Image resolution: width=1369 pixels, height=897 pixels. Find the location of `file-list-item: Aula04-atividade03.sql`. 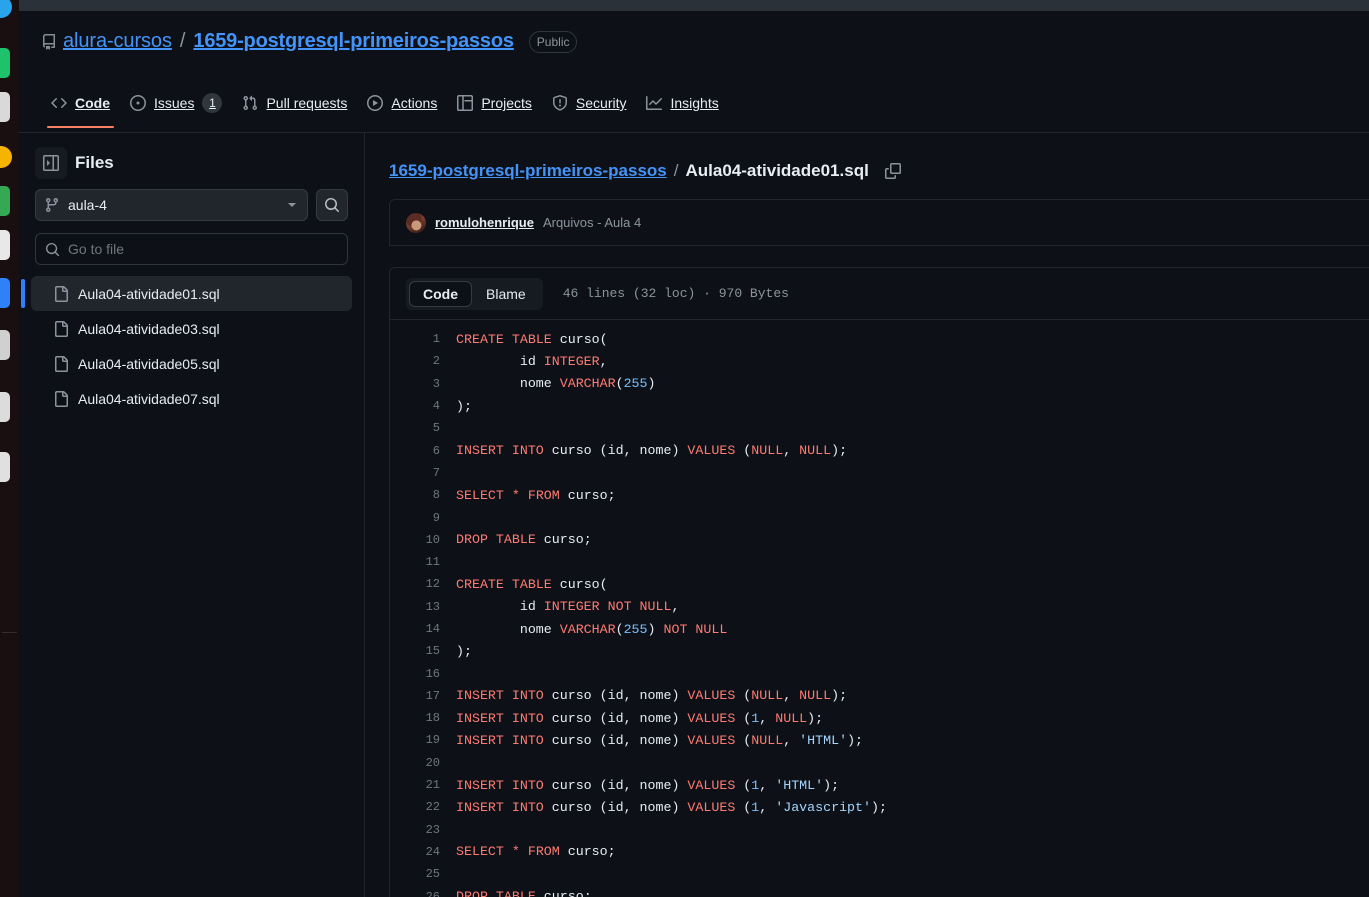

file-list-item: Aula04-atividade03.sql is located at coordinates (191, 328).